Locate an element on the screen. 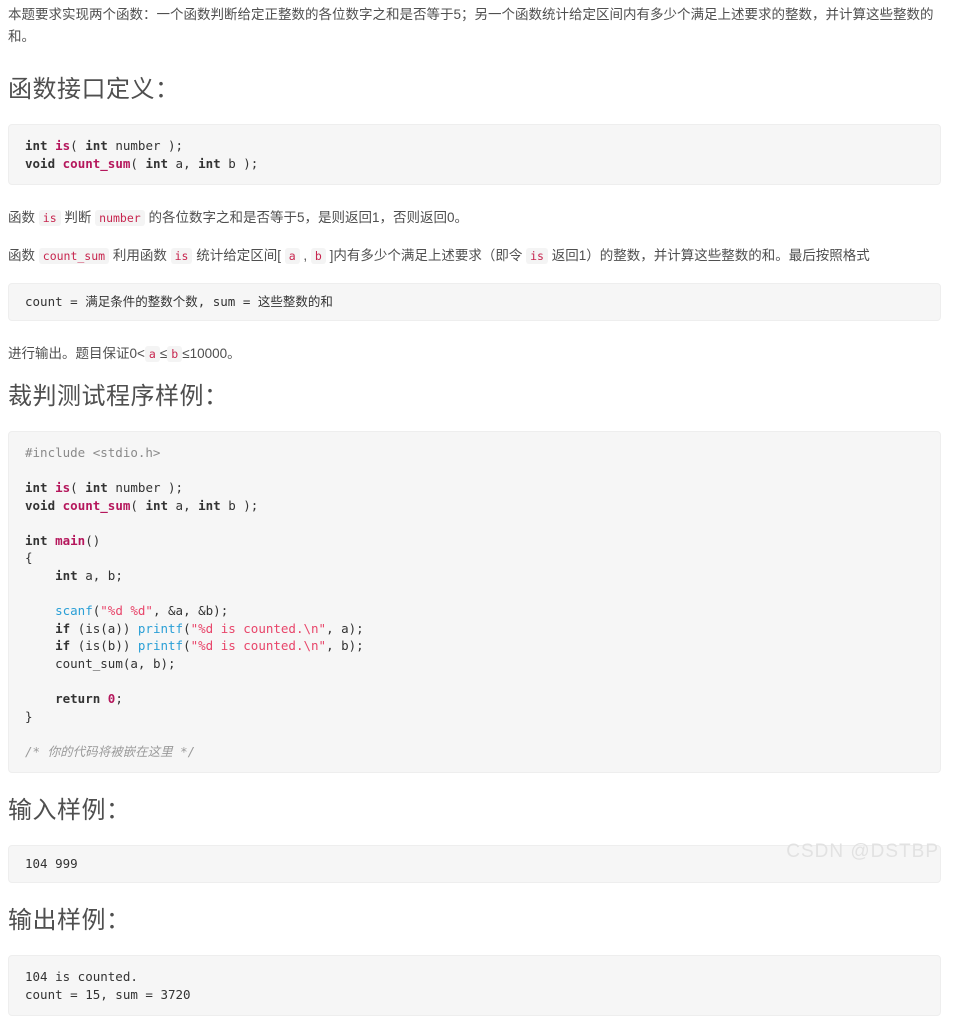  code-kw-int-main: int is located at coordinates (36, 540).